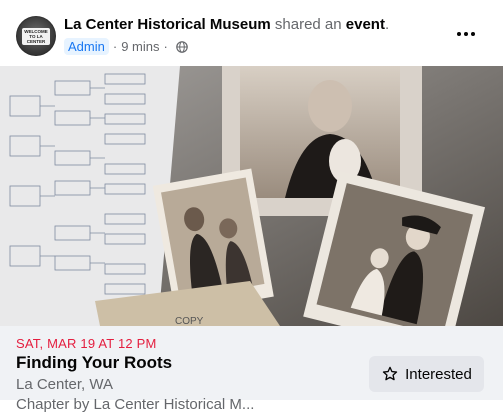 Image resolution: width=503 pixels, height=413 pixels. Describe the element at coordinates (308, 24) in the screenshot. I see `action-text: shared an` at that location.